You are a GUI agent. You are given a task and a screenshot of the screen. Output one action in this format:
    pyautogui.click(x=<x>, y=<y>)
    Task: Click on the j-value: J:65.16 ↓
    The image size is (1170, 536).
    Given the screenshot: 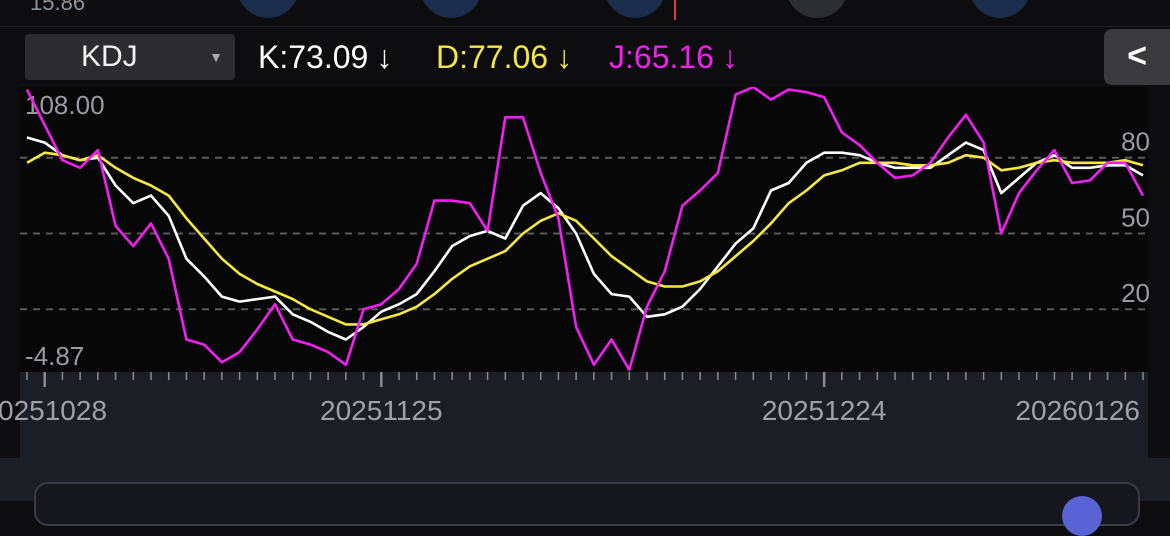 What is the action you would take?
    pyautogui.click(x=673, y=57)
    